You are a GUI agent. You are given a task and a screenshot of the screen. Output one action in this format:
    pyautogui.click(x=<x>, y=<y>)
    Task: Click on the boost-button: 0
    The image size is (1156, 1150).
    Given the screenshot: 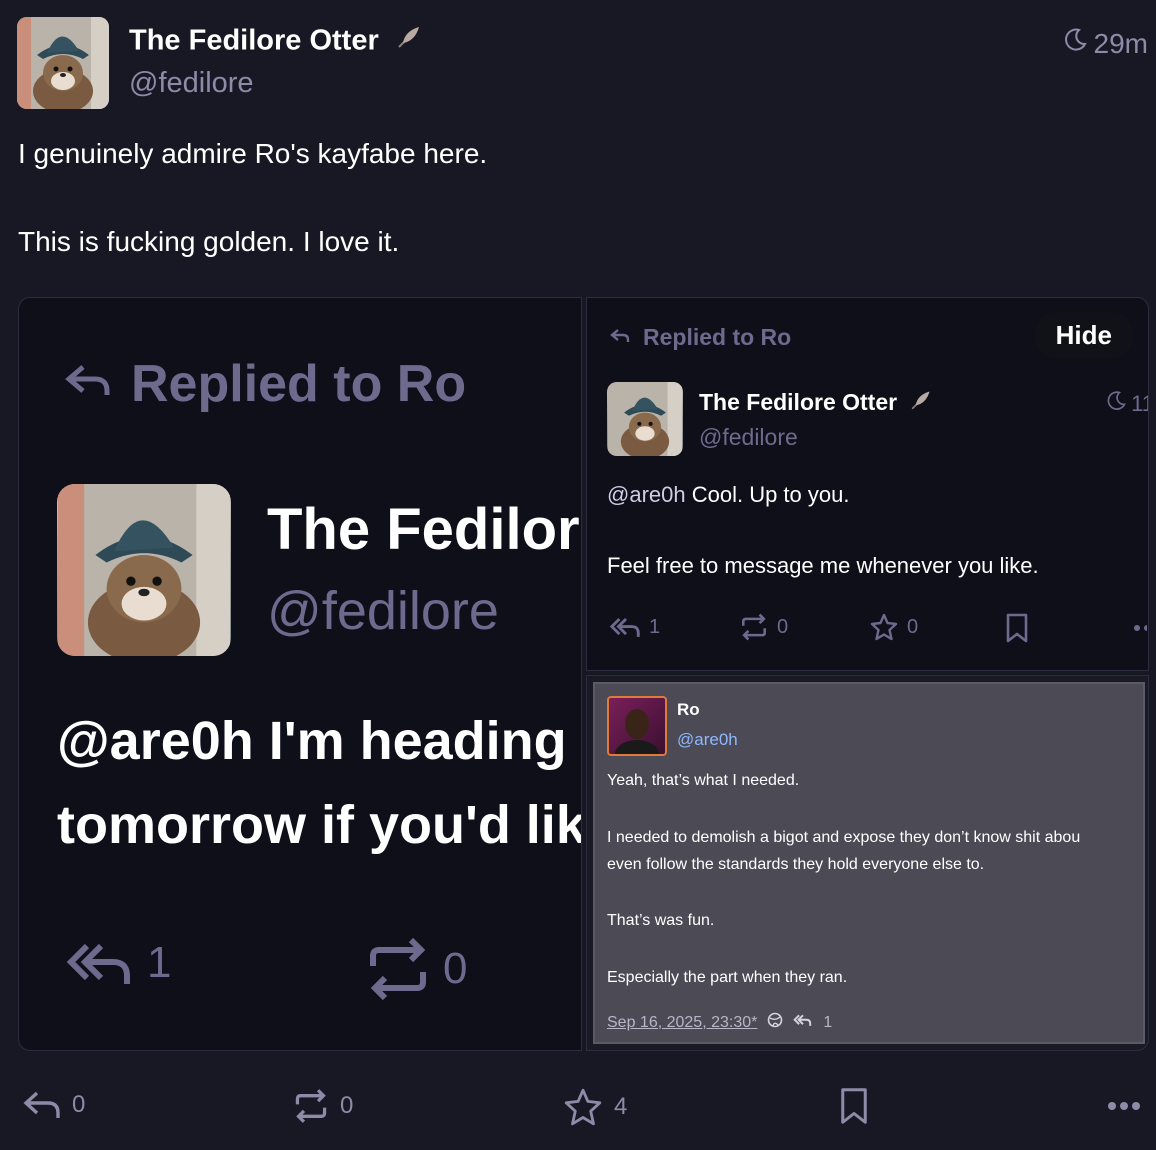 What is the action you would take?
    pyautogui.click(x=322, y=1106)
    